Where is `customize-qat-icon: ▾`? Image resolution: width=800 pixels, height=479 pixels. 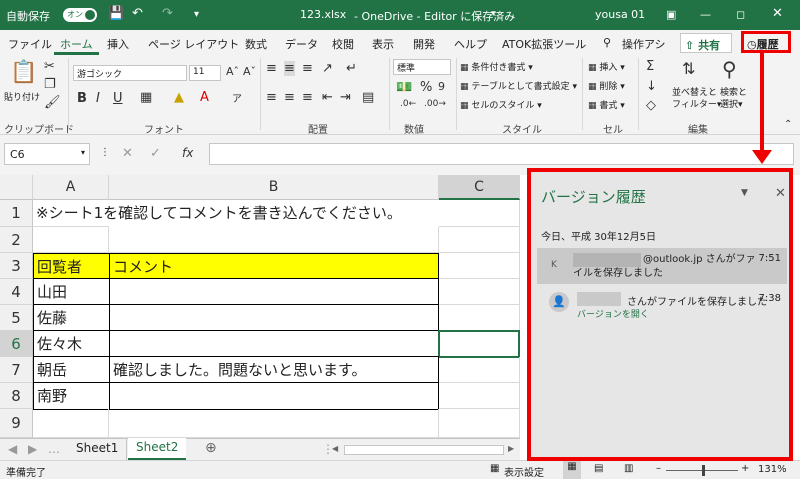
customize-qat-icon: ▾ is located at coordinates (196, 14).